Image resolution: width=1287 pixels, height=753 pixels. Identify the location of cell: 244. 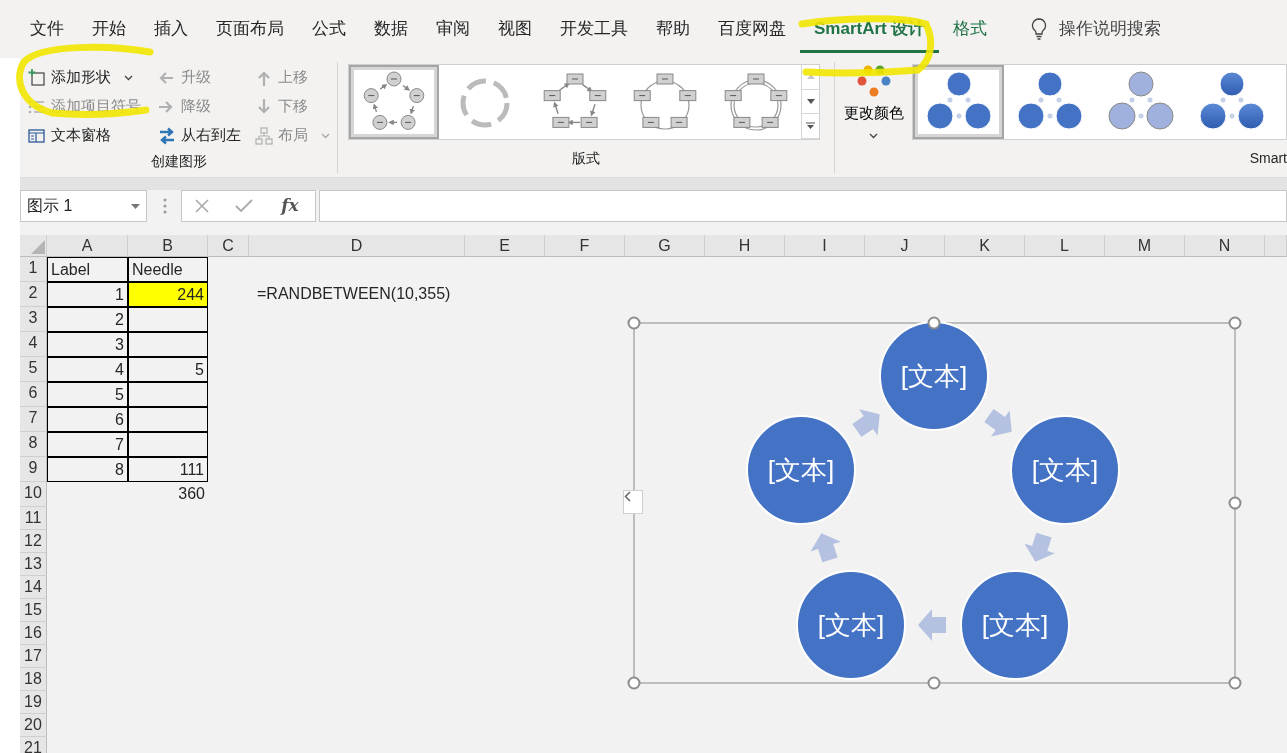
(168, 294).